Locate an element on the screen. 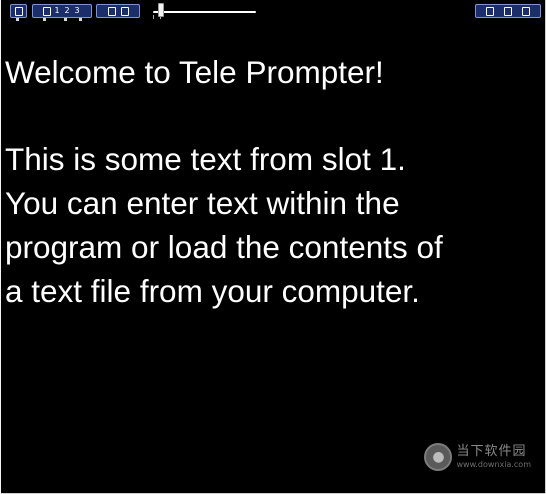  prompter-line: a text file from your computer. is located at coordinates (212, 291).